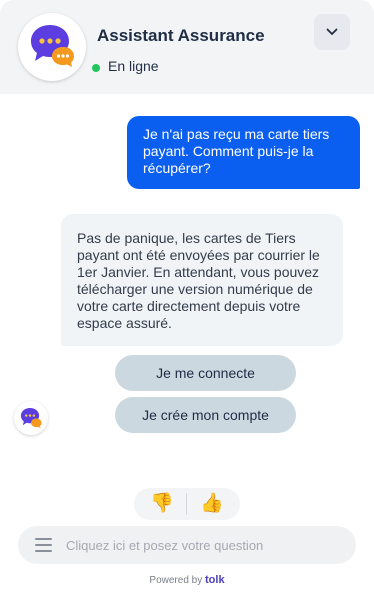 The width and height of the screenshot is (374, 596). I want to click on bot-avatar, so click(31, 418).